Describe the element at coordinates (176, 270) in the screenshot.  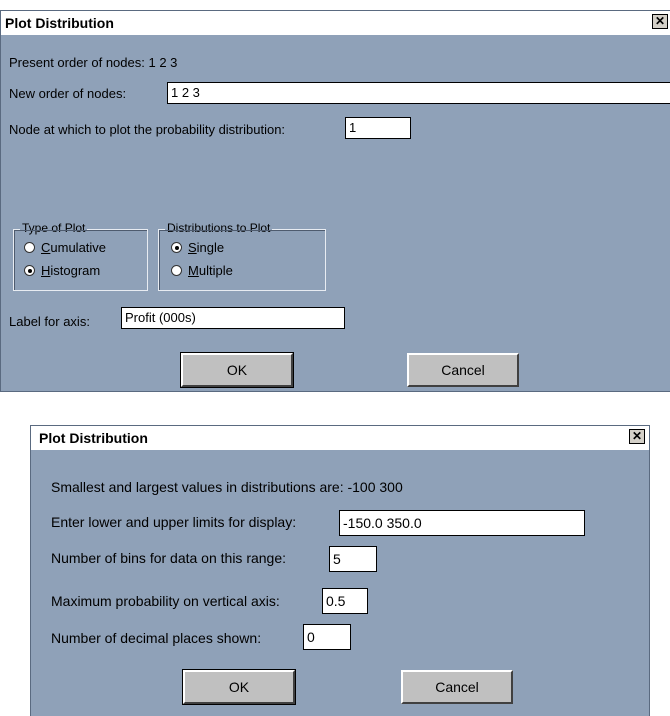
I see `radio-multiple-indicator` at that location.